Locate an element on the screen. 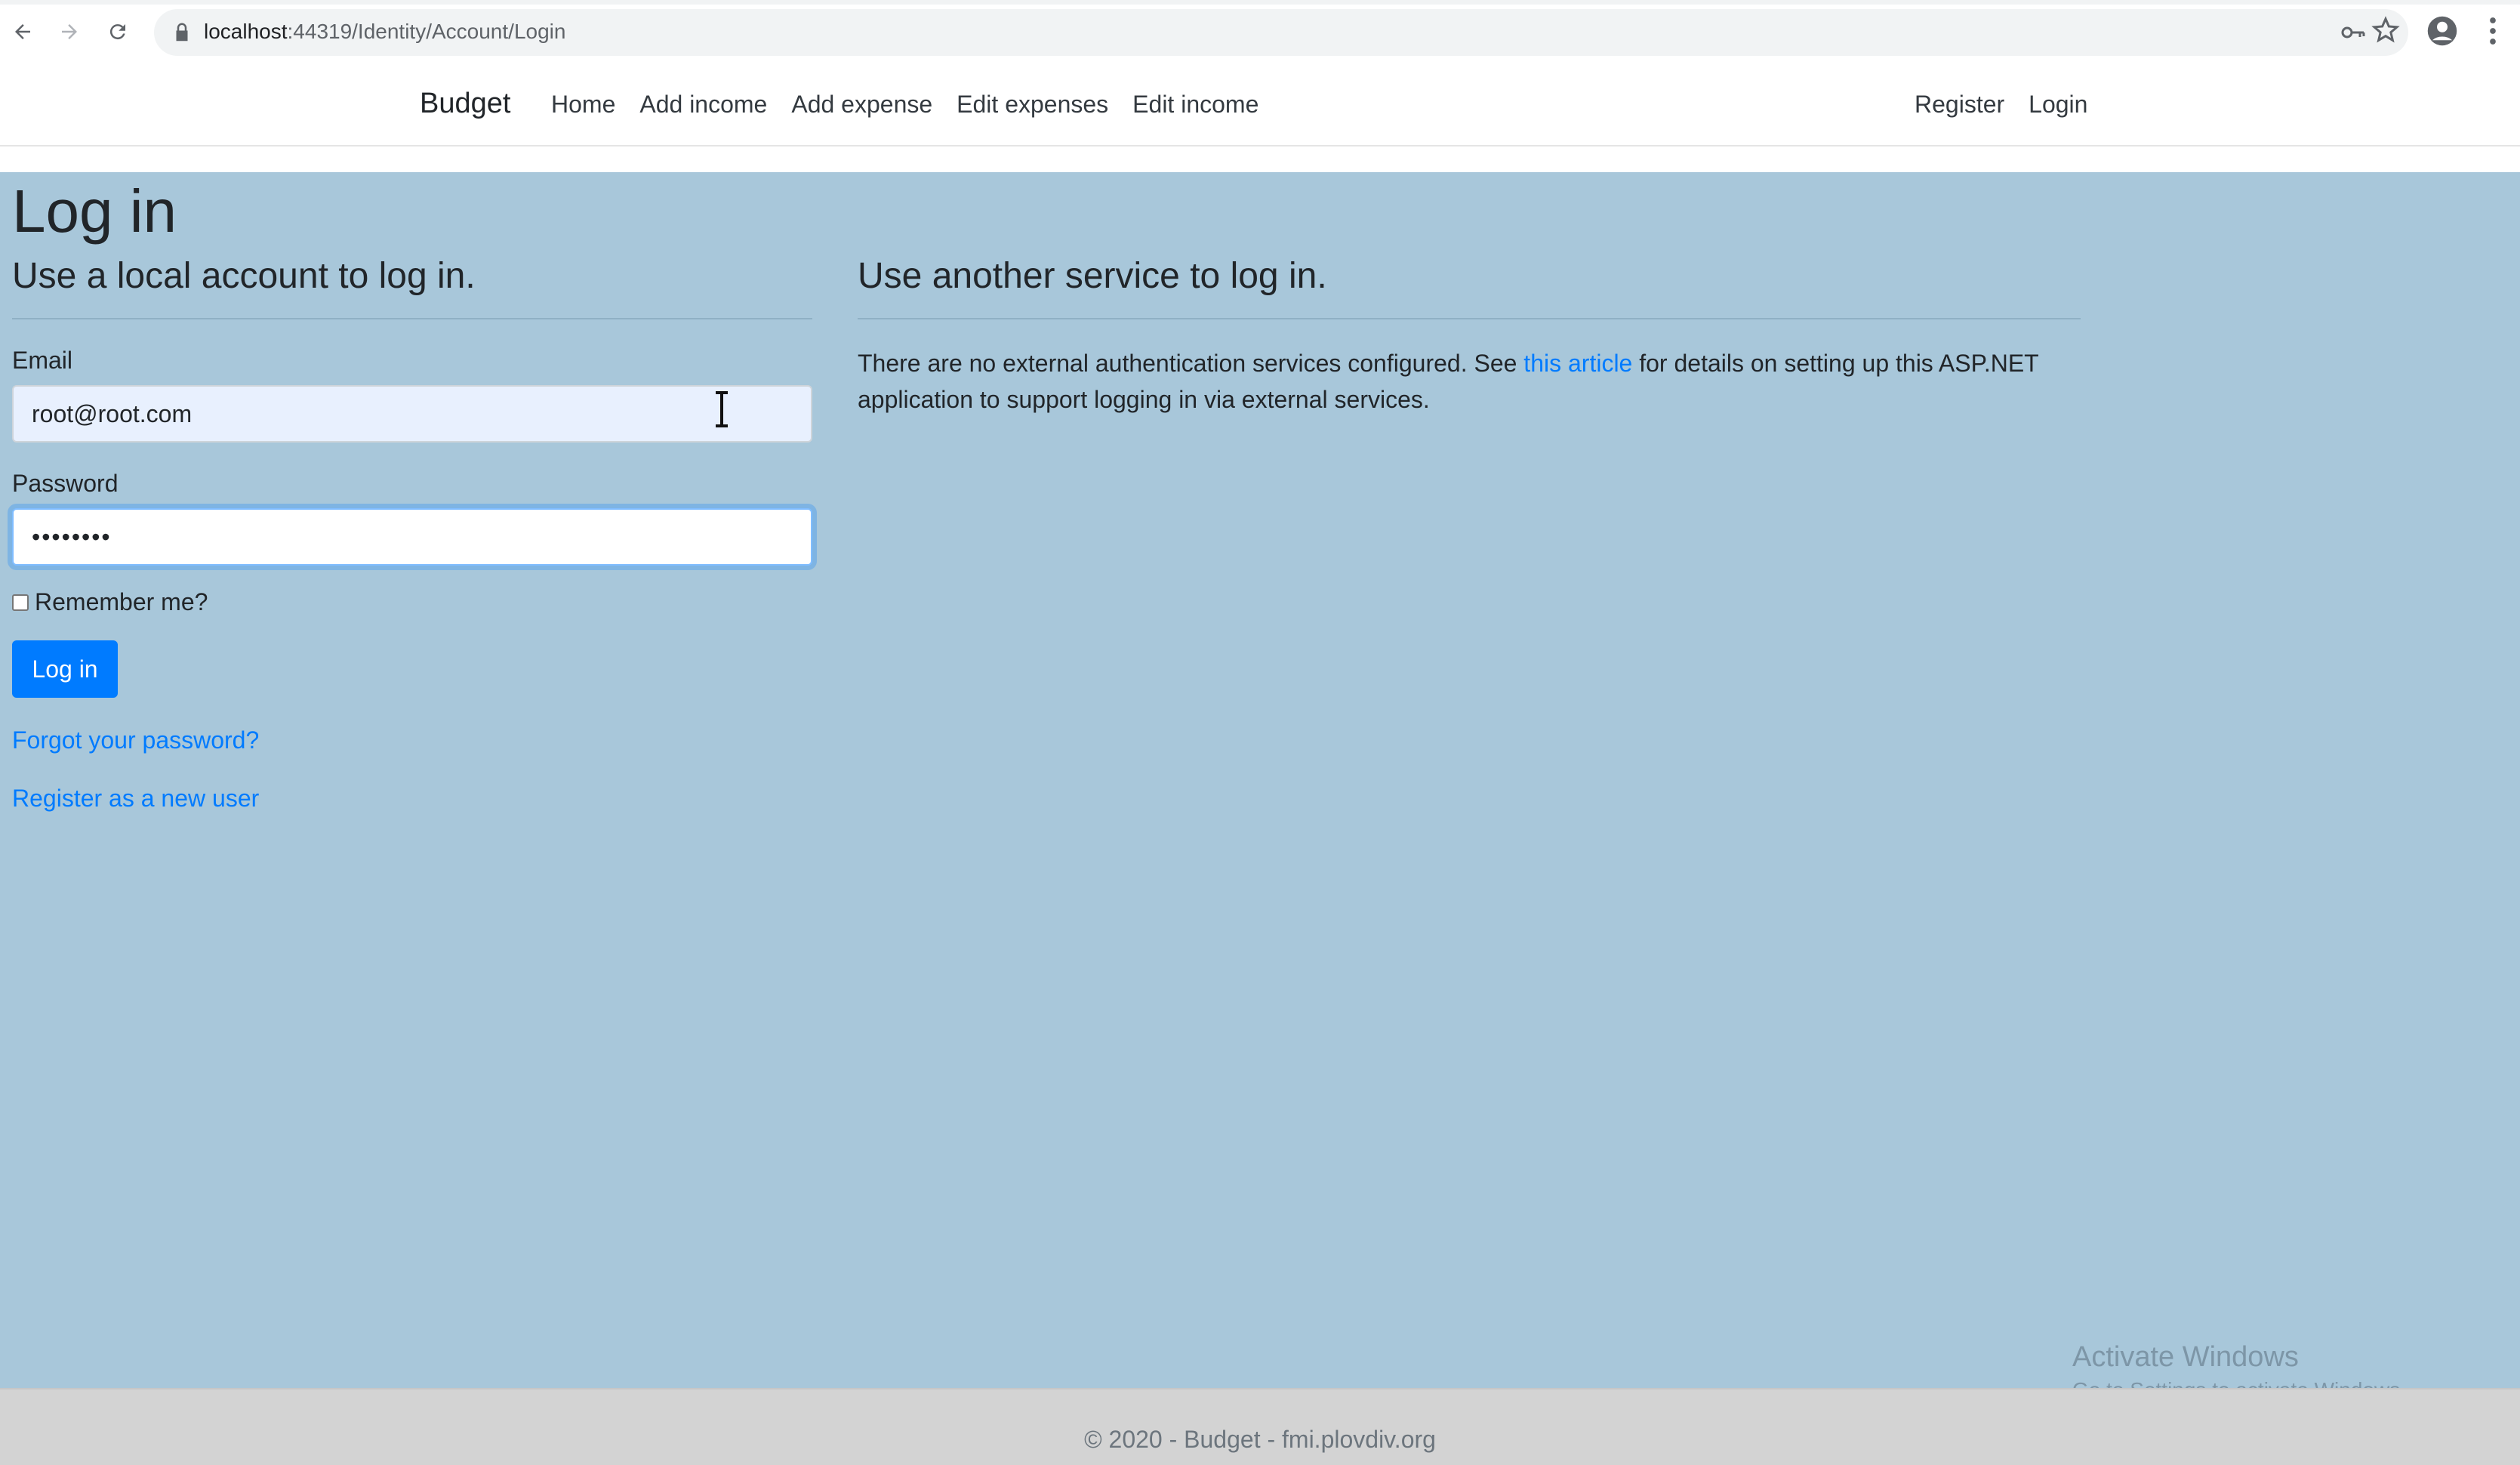 The height and width of the screenshot is (1465, 2520). nav-edit-income: Edit income is located at coordinates (1195, 105).